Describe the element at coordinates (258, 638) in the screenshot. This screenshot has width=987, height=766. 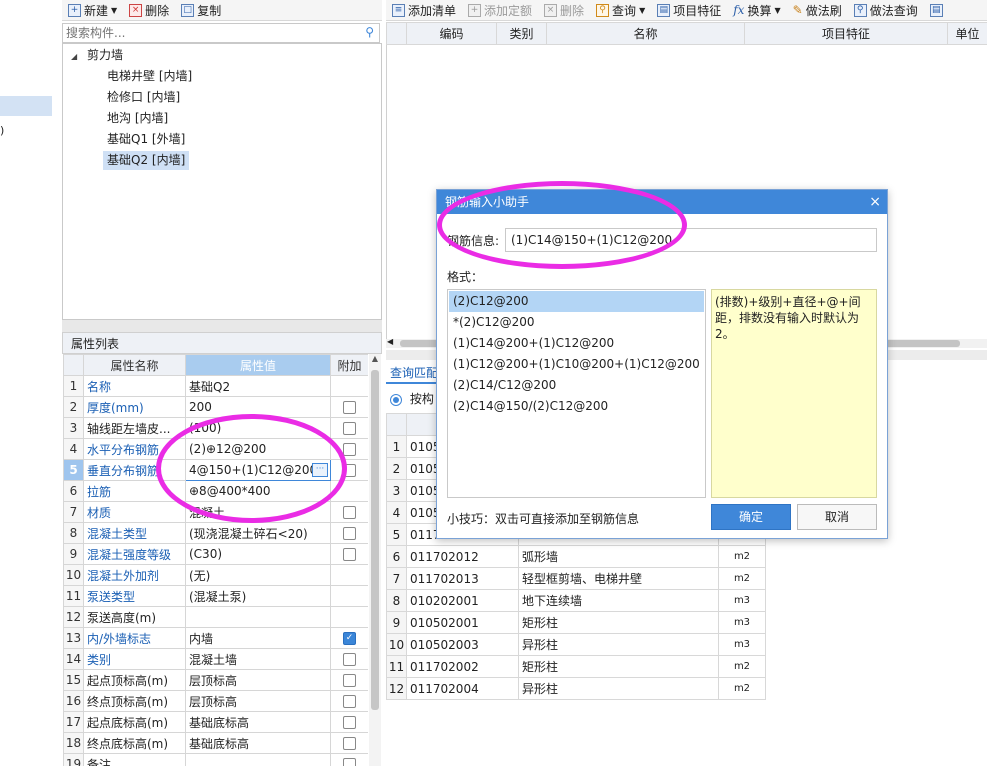
I see `property-value: 内墙` at that location.